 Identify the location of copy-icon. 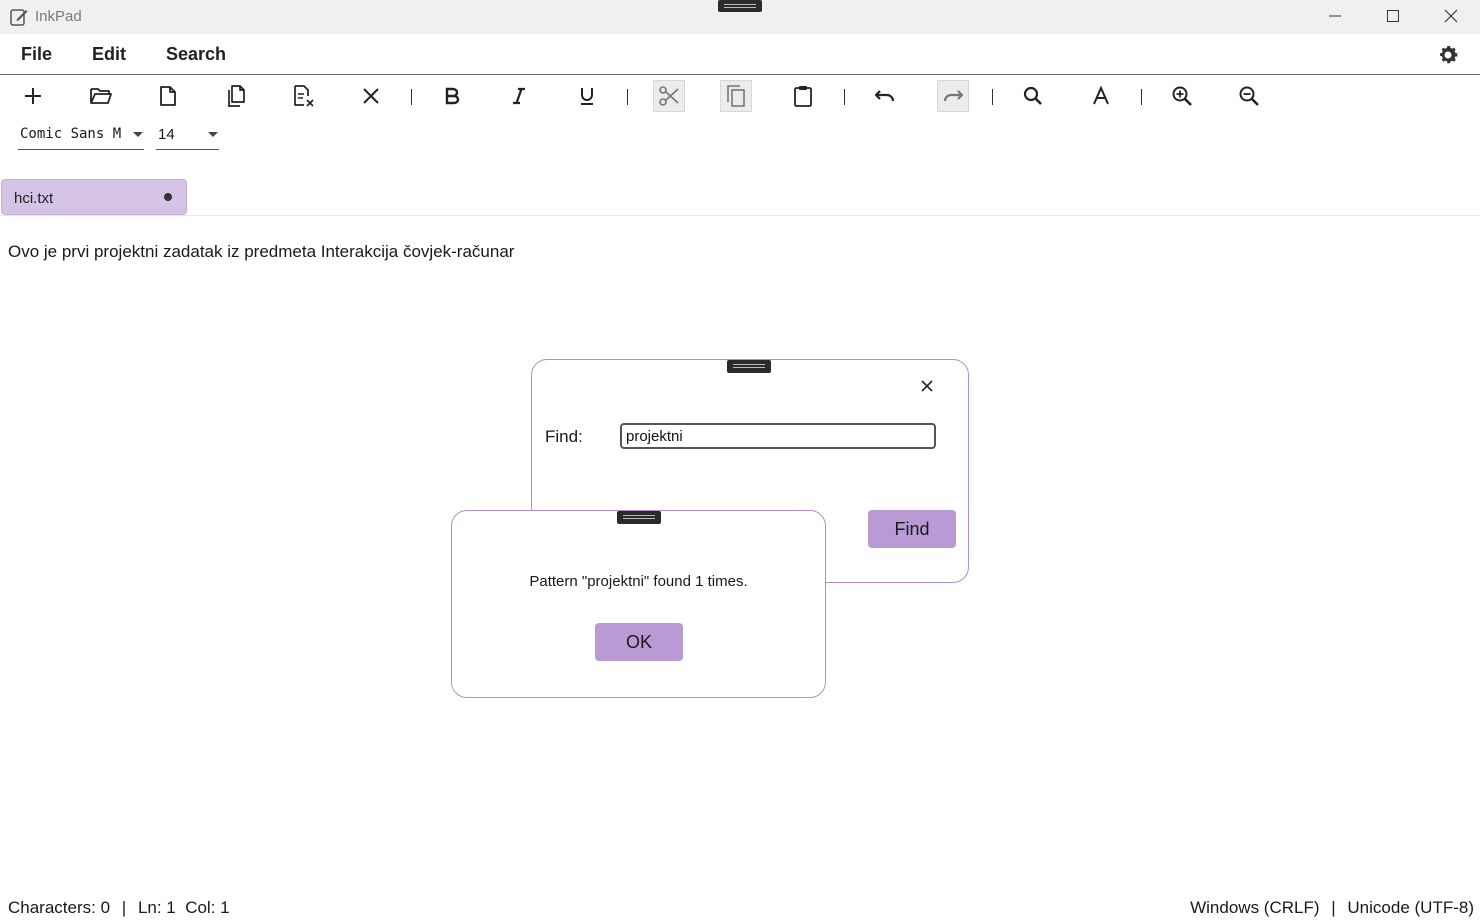
(736, 96).